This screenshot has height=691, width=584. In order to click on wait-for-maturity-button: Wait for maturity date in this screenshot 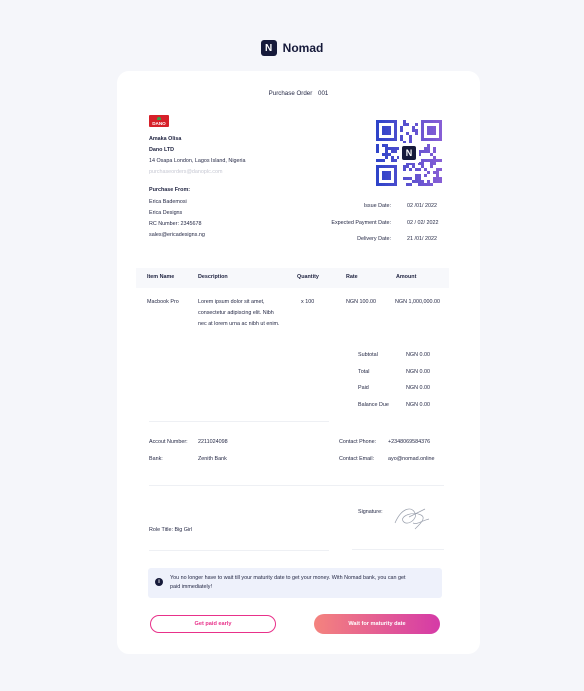, I will do `click(377, 624)`.